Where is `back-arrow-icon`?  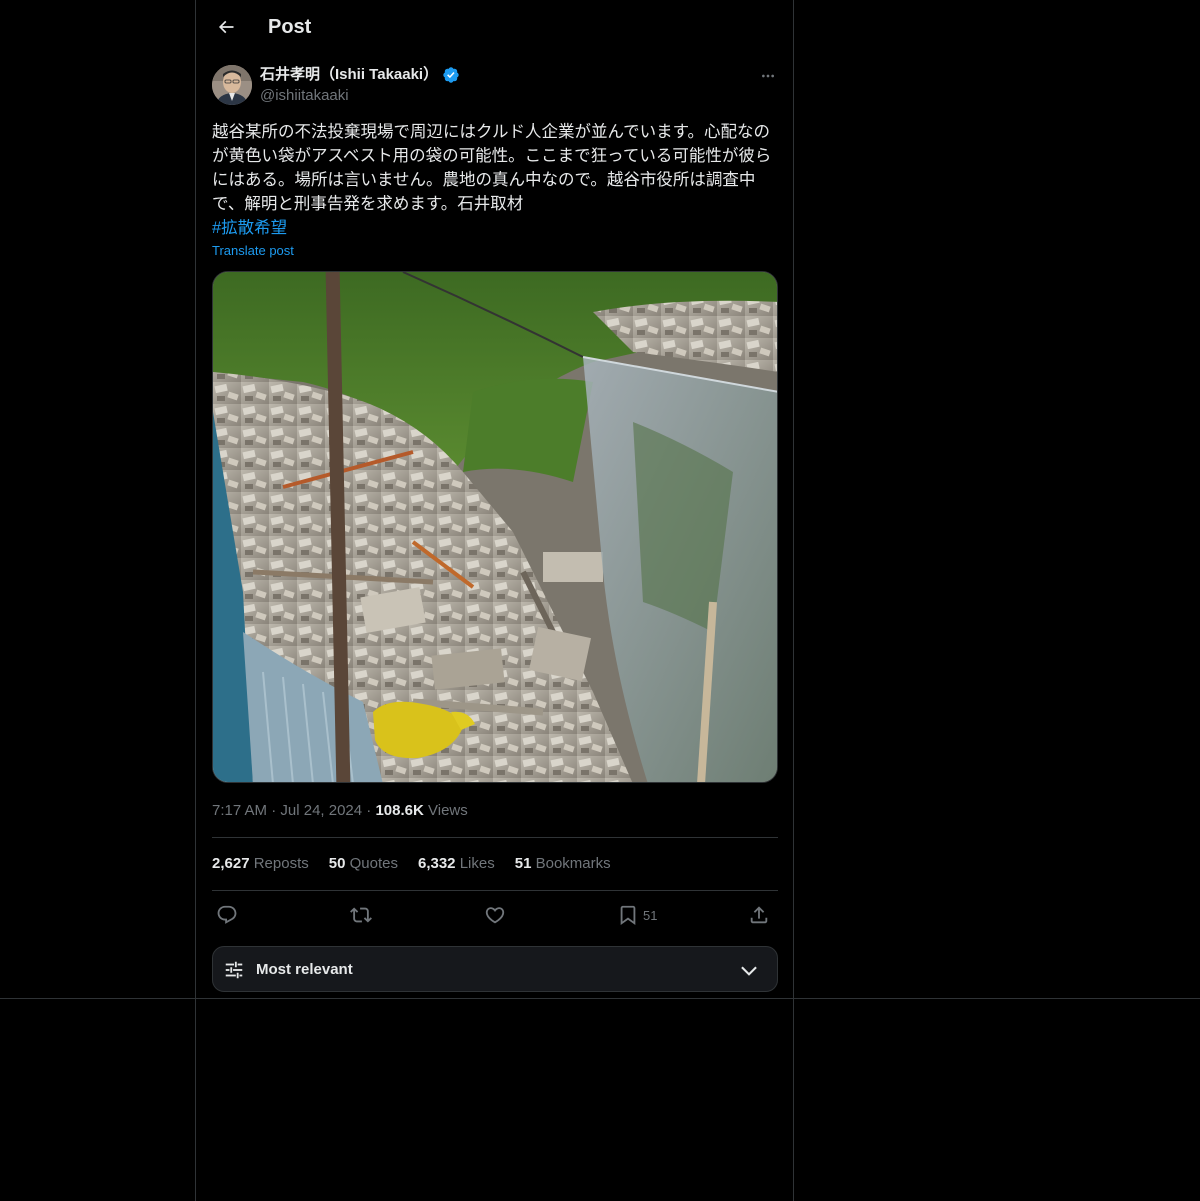 back-arrow-icon is located at coordinates (226, 27).